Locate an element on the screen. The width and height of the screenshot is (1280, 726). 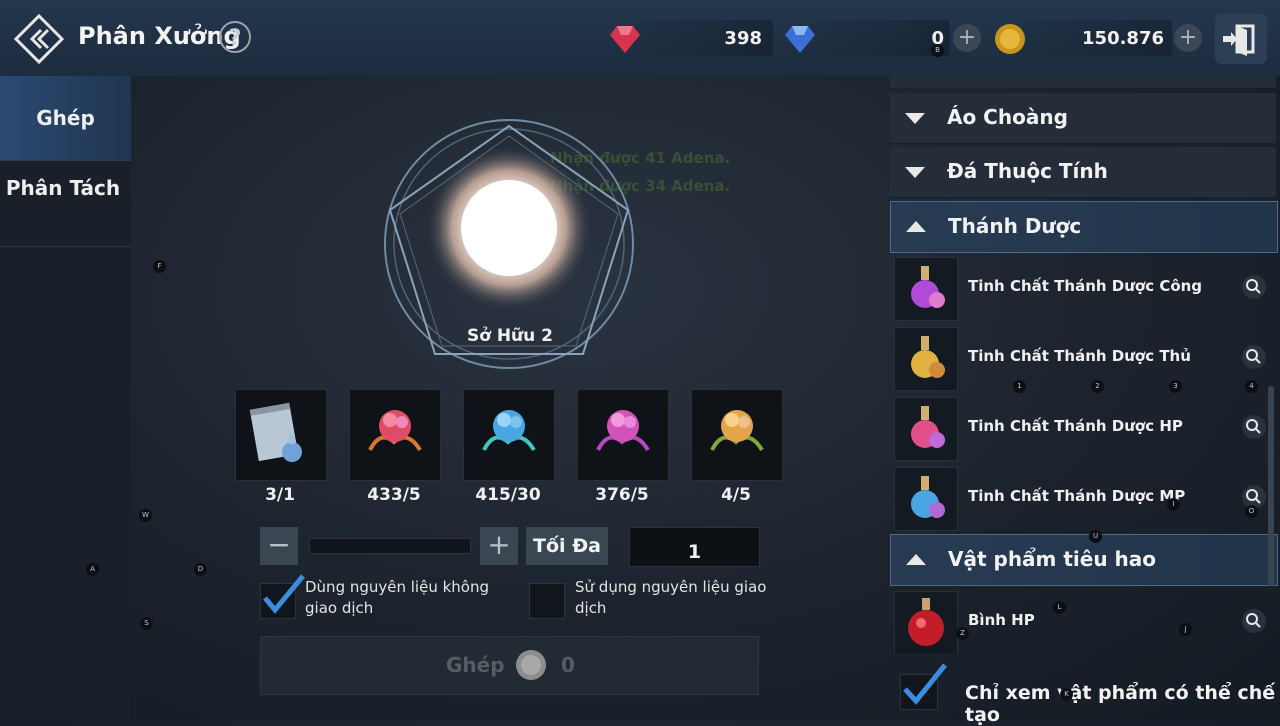
gold-coin-icon is located at coordinates (1010, 41).